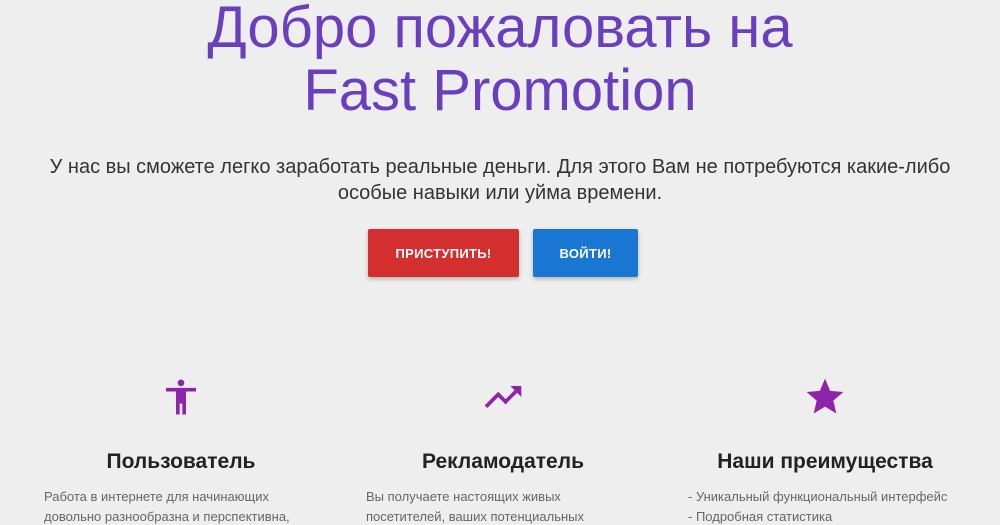 The image size is (1000, 525). What do you see at coordinates (500, 30) in the screenshot?
I see `hero-title-line-1: Добро пожаловать на` at bounding box center [500, 30].